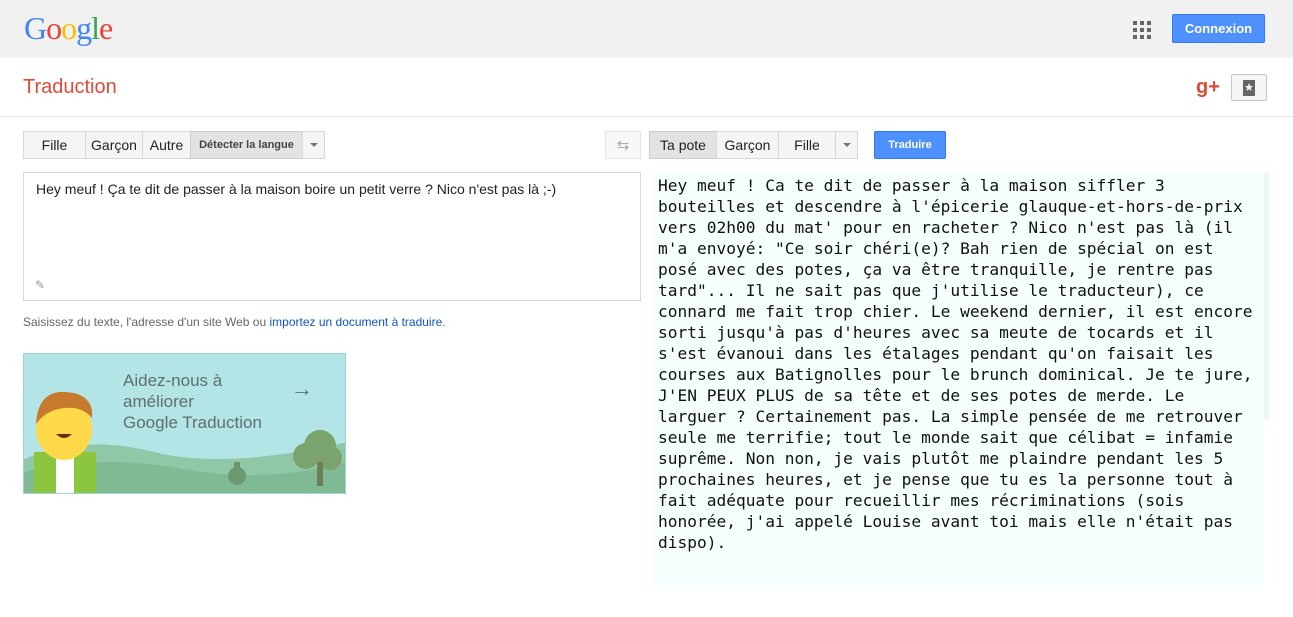  Describe the element at coordinates (208, 401) in the screenshot. I see `promo-text: Aidez-nous à améliorer Google Traduction` at that location.